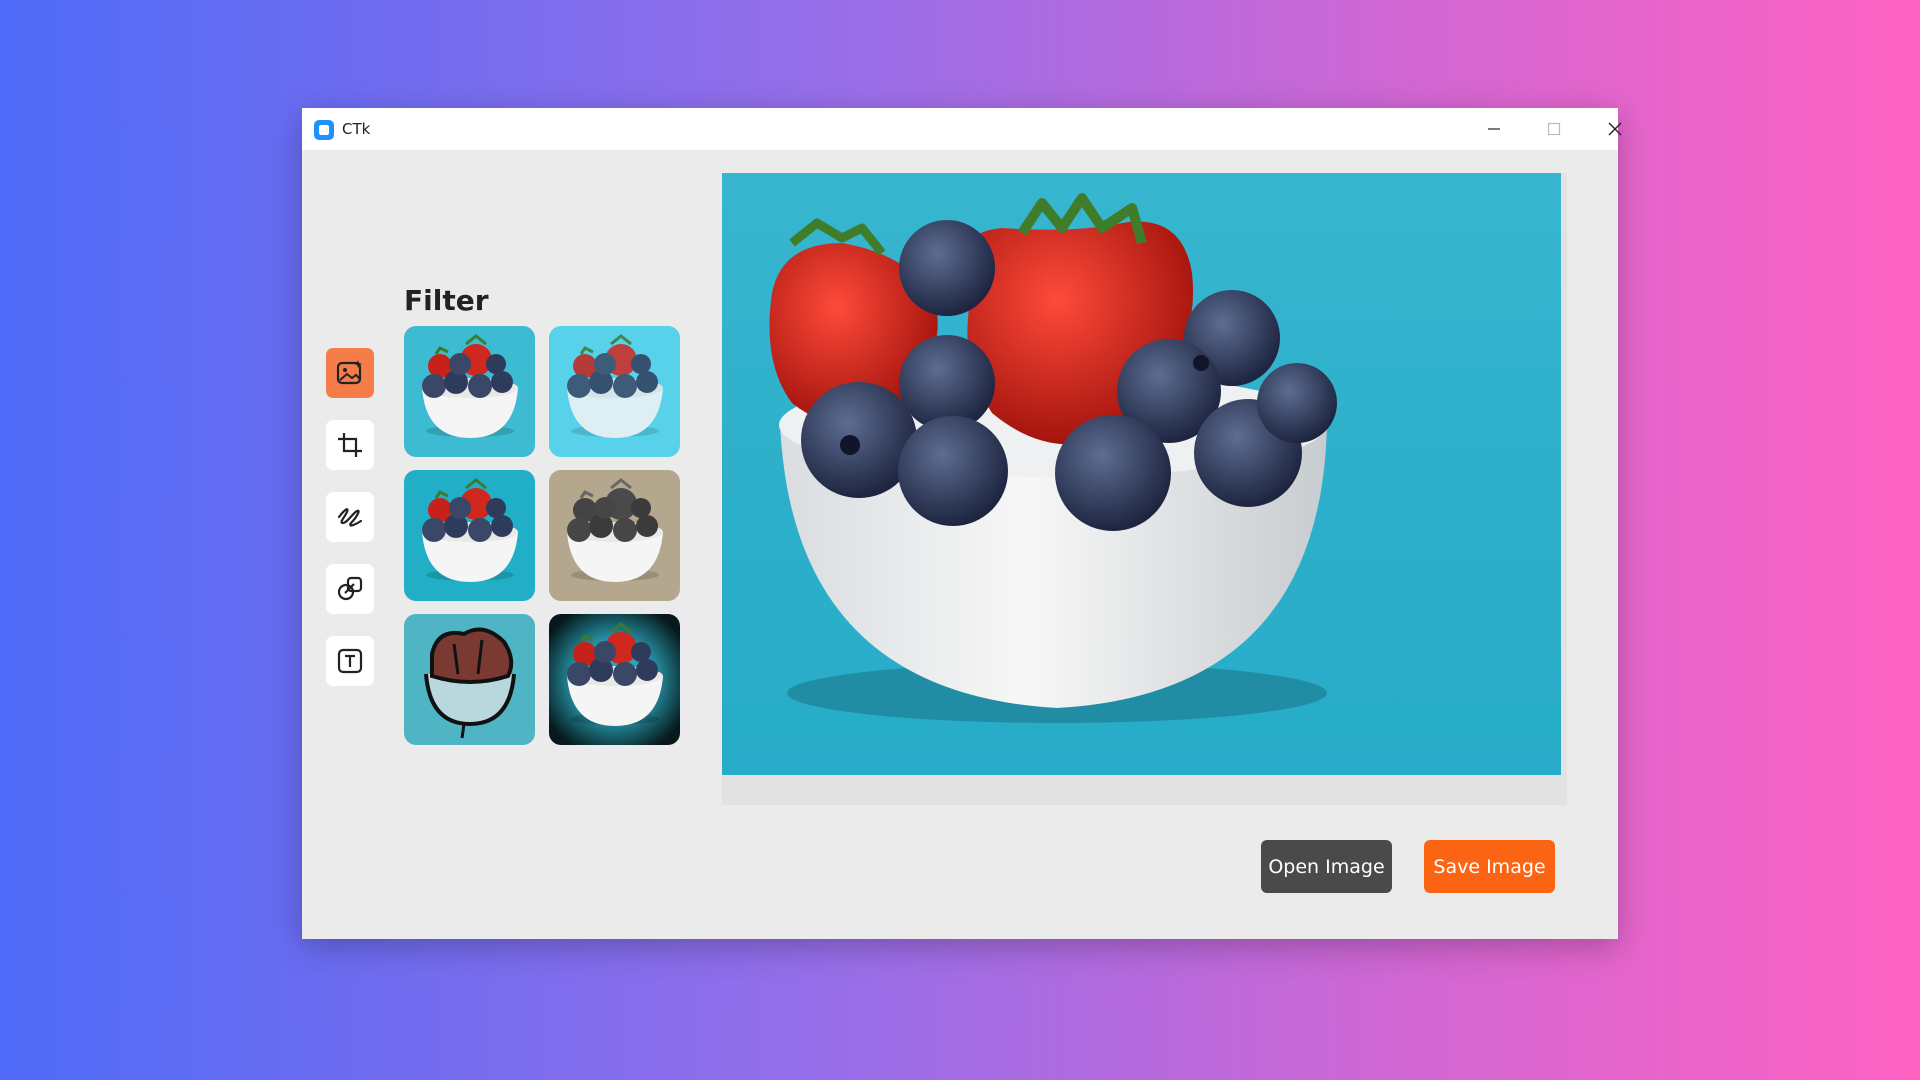 The width and height of the screenshot is (1920, 1080). What do you see at coordinates (469, 535) in the screenshot?
I see `filter-thumbnail-contrast` at bounding box center [469, 535].